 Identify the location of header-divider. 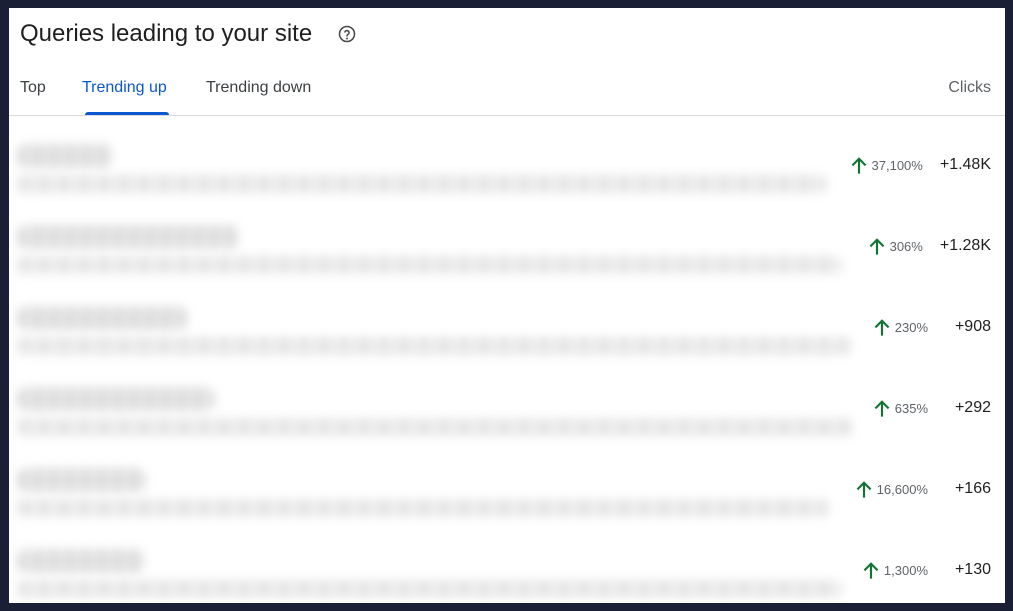
(507, 115).